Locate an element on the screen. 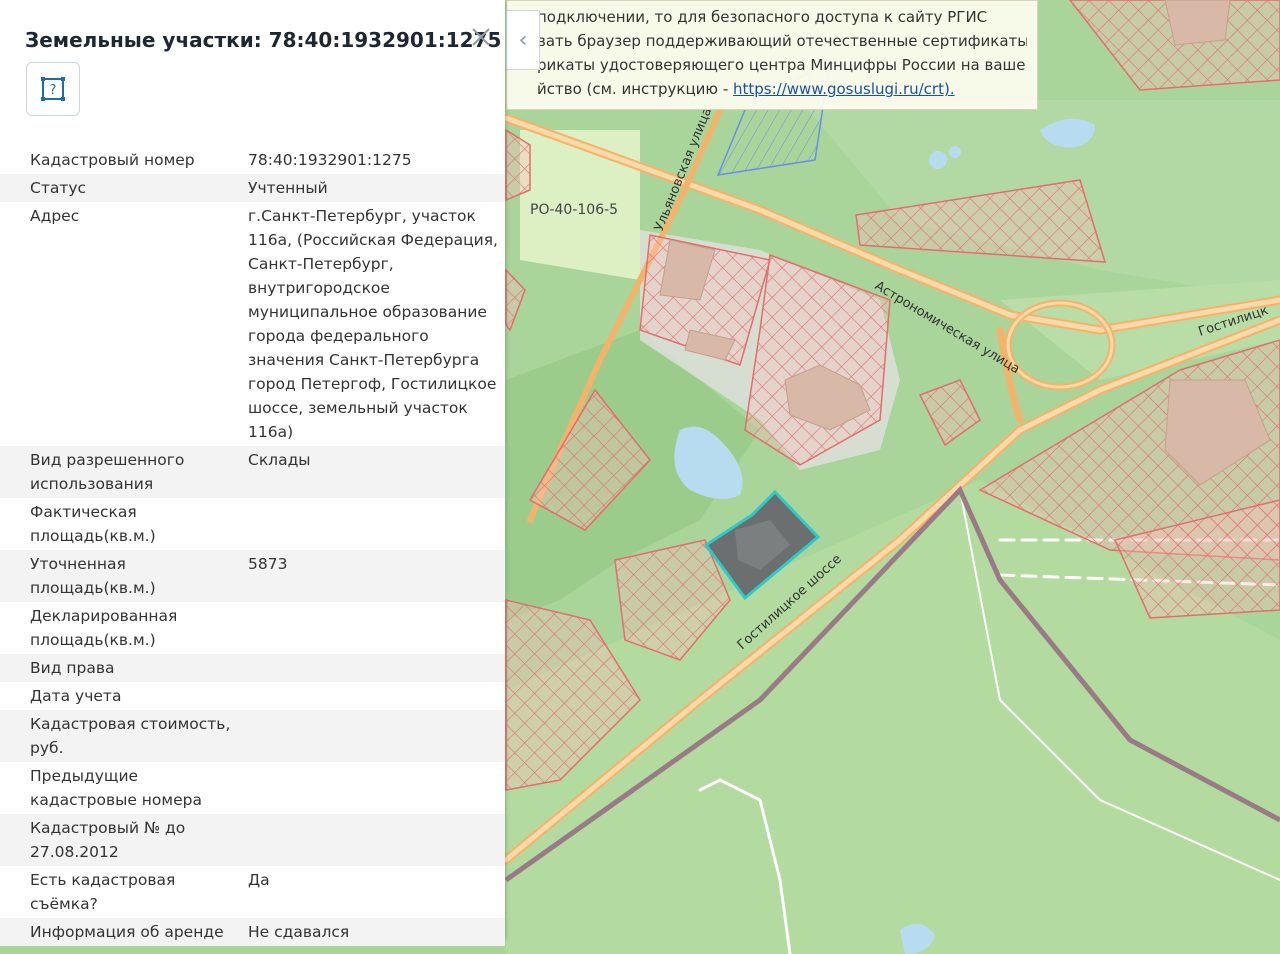 Image resolution: width=1280 pixels, height=954 pixels. attr-row-lease-info: Информация об аренде Не сдавался is located at coordinates (252, 932).